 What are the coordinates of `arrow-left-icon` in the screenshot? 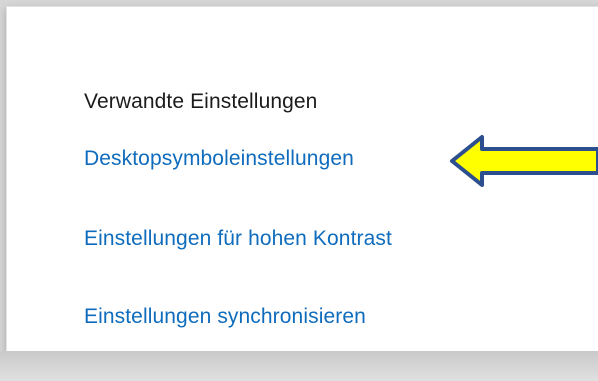 It's located at (524, 161).